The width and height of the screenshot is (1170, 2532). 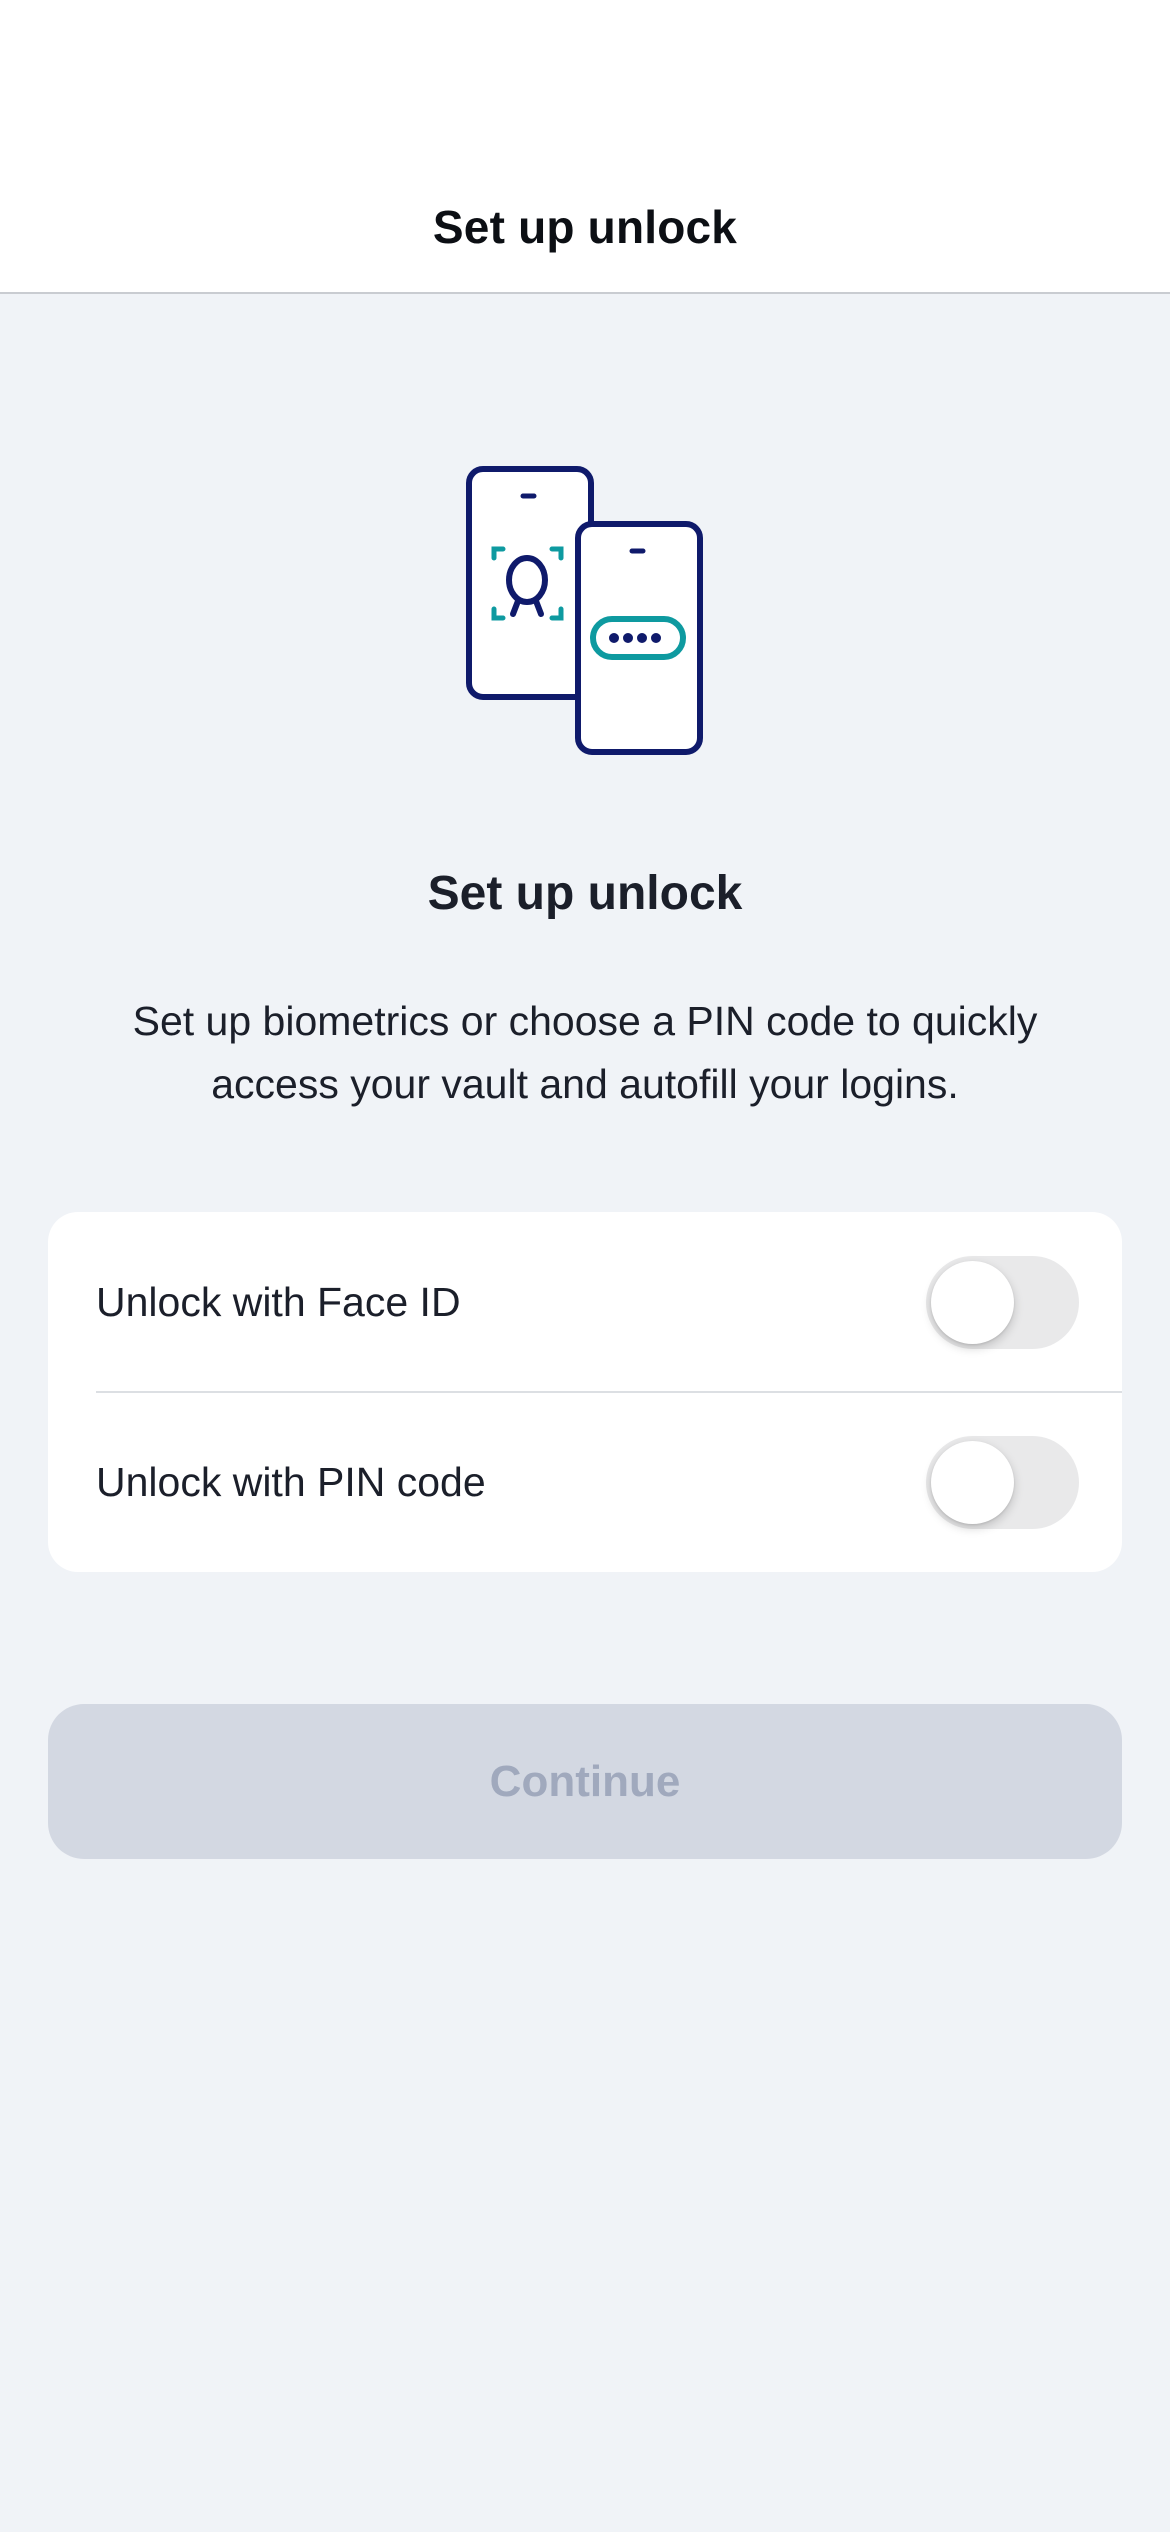 I want to click on face-id-option-row: Unlock with Face ID, so click(x=585, y=1302).